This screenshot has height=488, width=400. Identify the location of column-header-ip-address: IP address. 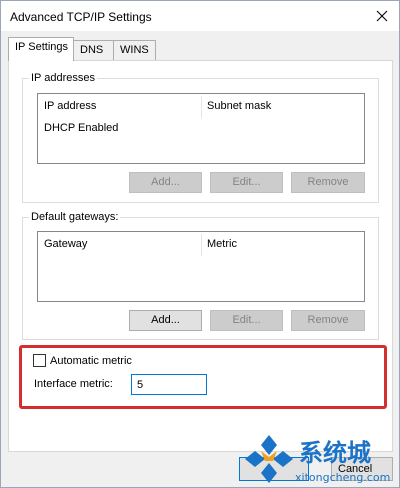
(70, 106).